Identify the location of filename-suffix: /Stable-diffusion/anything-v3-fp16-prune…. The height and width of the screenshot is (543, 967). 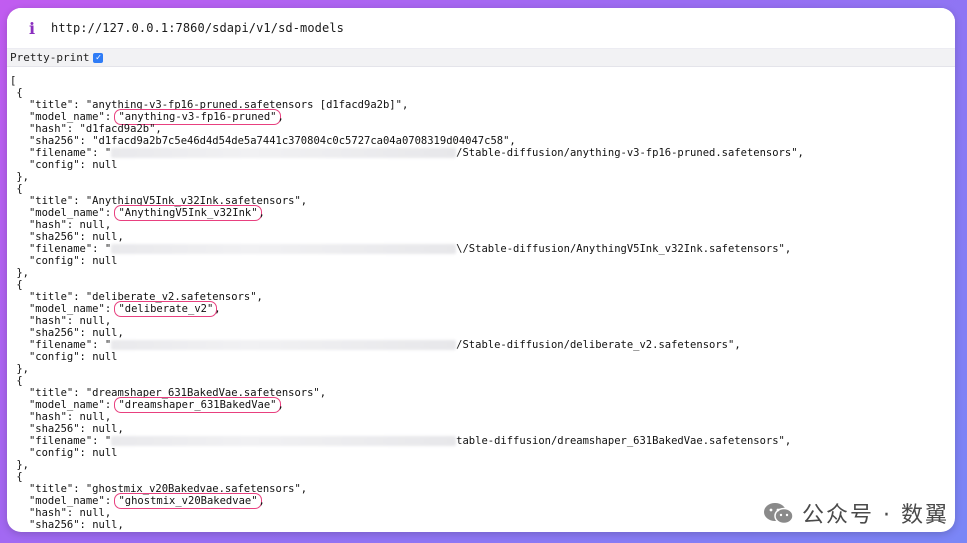
(627, 153).